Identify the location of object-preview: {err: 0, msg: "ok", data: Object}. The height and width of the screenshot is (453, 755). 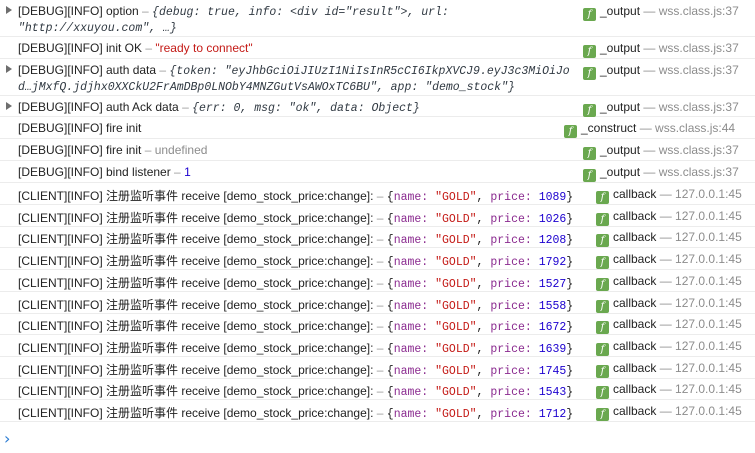
(306, 108).